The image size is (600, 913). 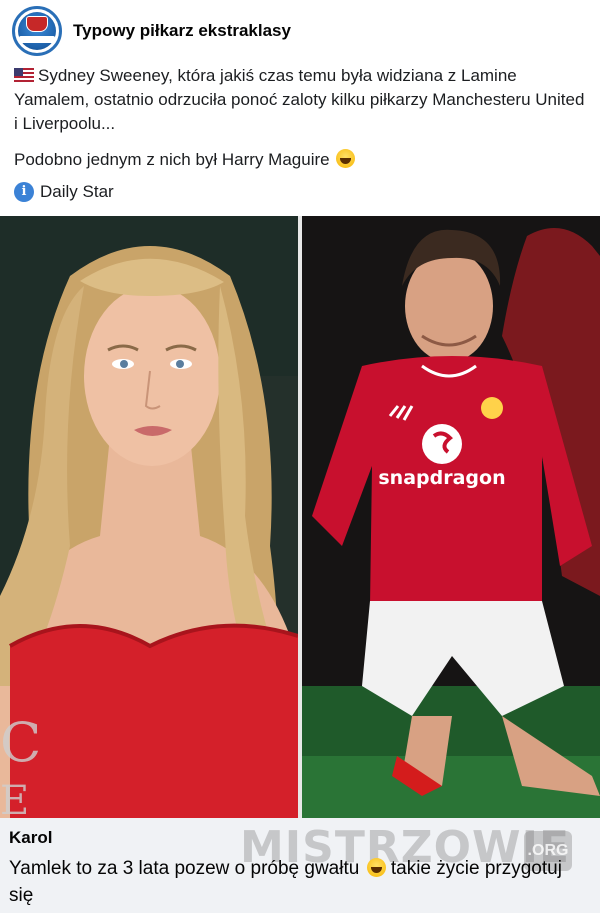 What do you see at coordinates (441, 478) in the screenshot?
I see `jersey-sponsor-text: snapdragon` at bounding box center [441, 478].